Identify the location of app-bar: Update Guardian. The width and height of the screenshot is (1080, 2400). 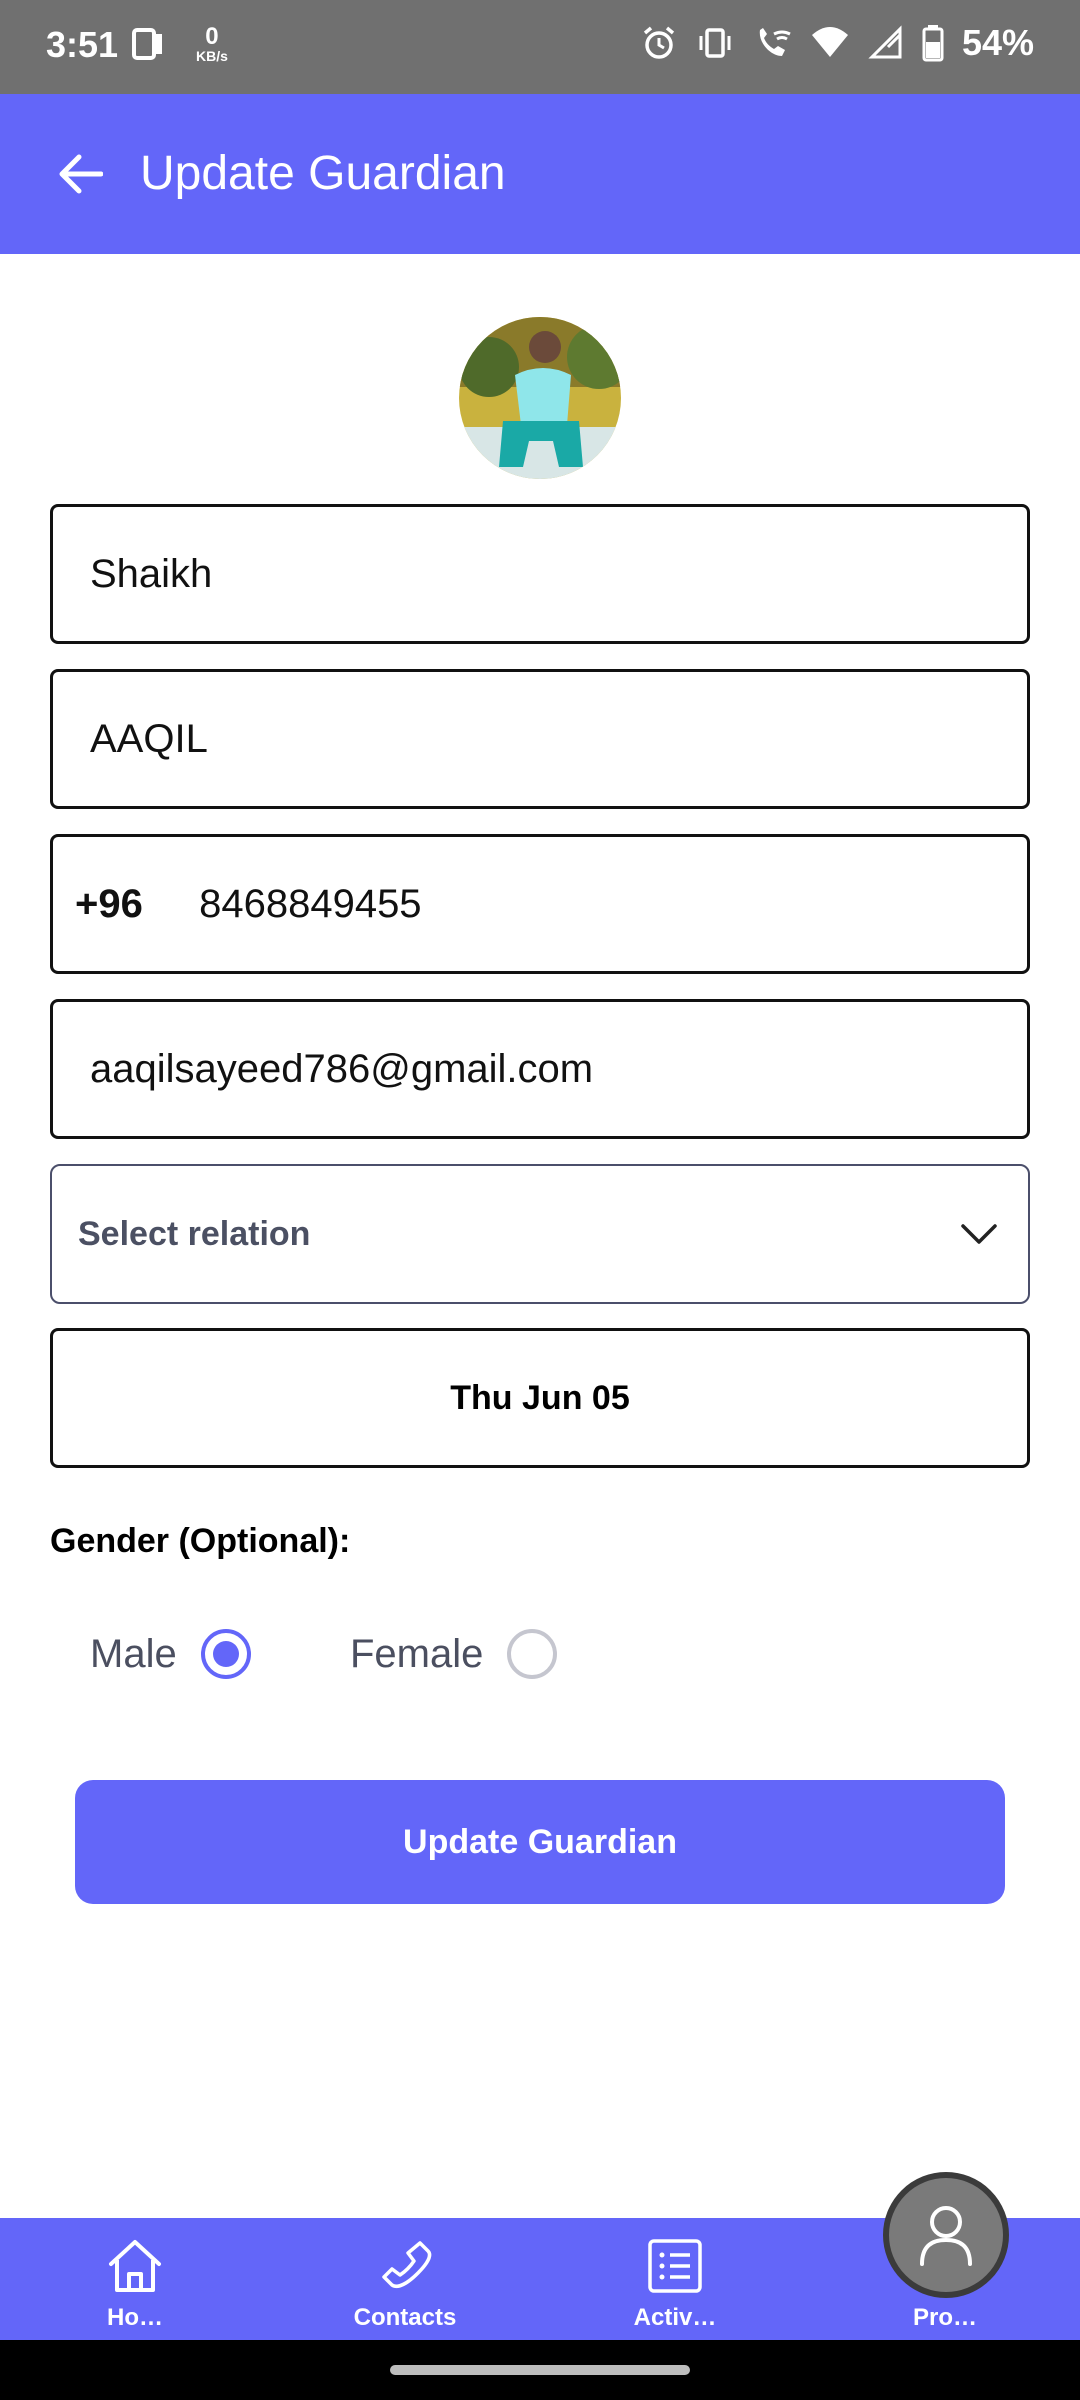
(540, 174).